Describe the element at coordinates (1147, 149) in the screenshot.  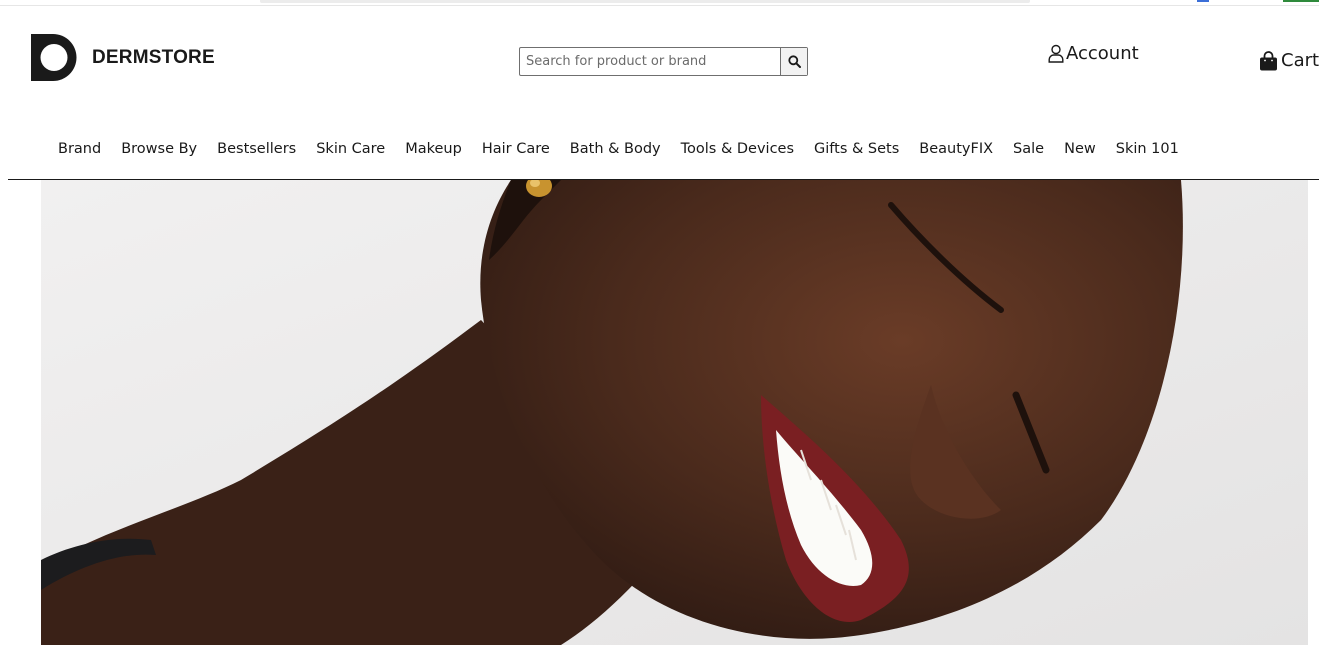
I see `nav-item-skin-101: Skin 101` at that location.